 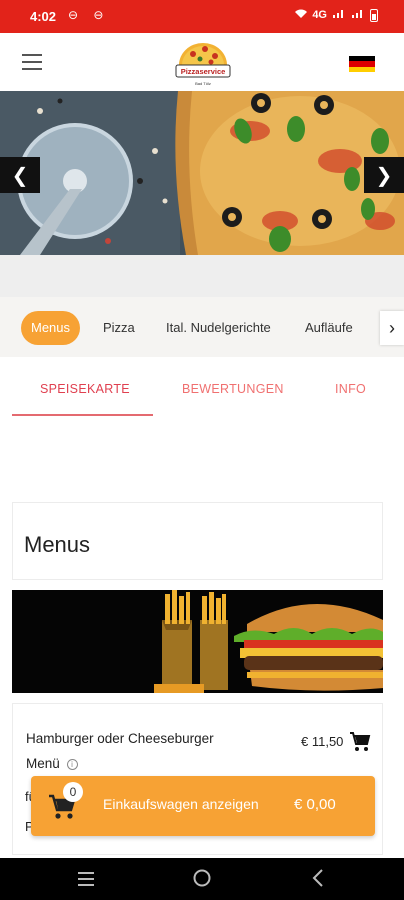 What do you see at coordinates (85, 389) in the screenshot?
I see `tab-speisekarte: SPEISEKARTE` at bounding box center [85, 389].